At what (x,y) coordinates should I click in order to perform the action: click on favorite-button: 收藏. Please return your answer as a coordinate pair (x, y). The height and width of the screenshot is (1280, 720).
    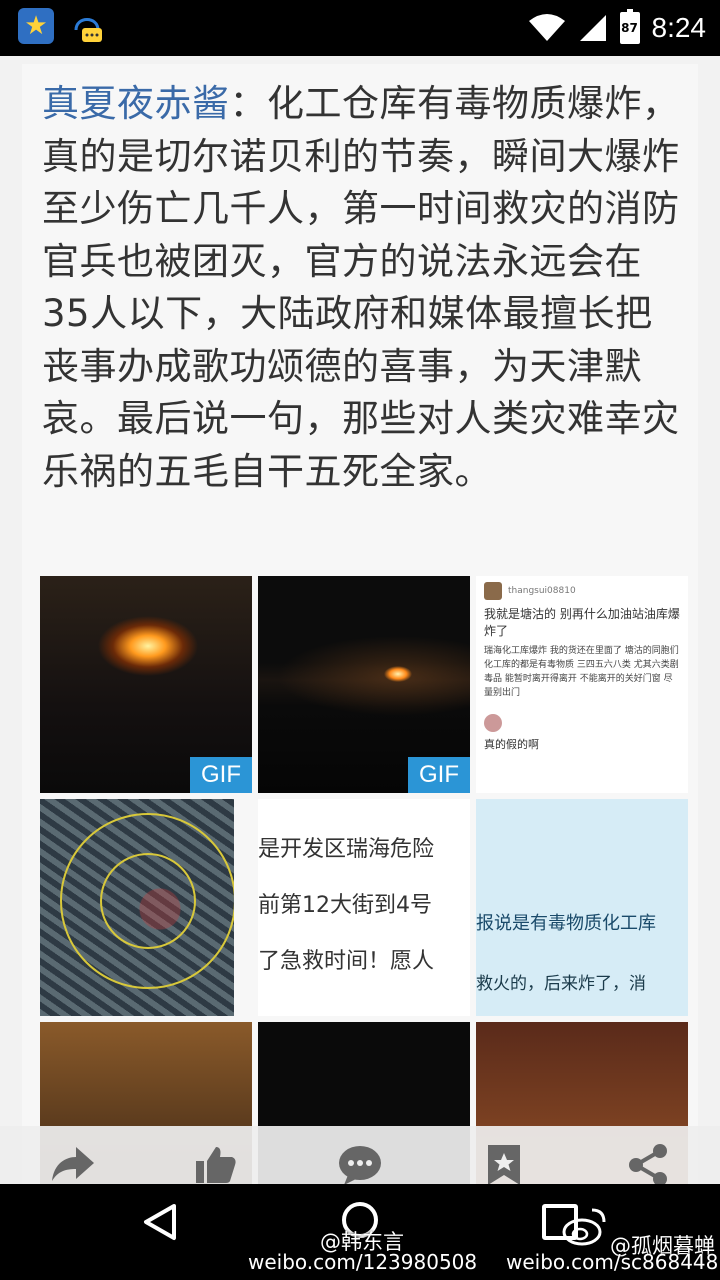
    Looking at the image, I should click on (504, 1155).